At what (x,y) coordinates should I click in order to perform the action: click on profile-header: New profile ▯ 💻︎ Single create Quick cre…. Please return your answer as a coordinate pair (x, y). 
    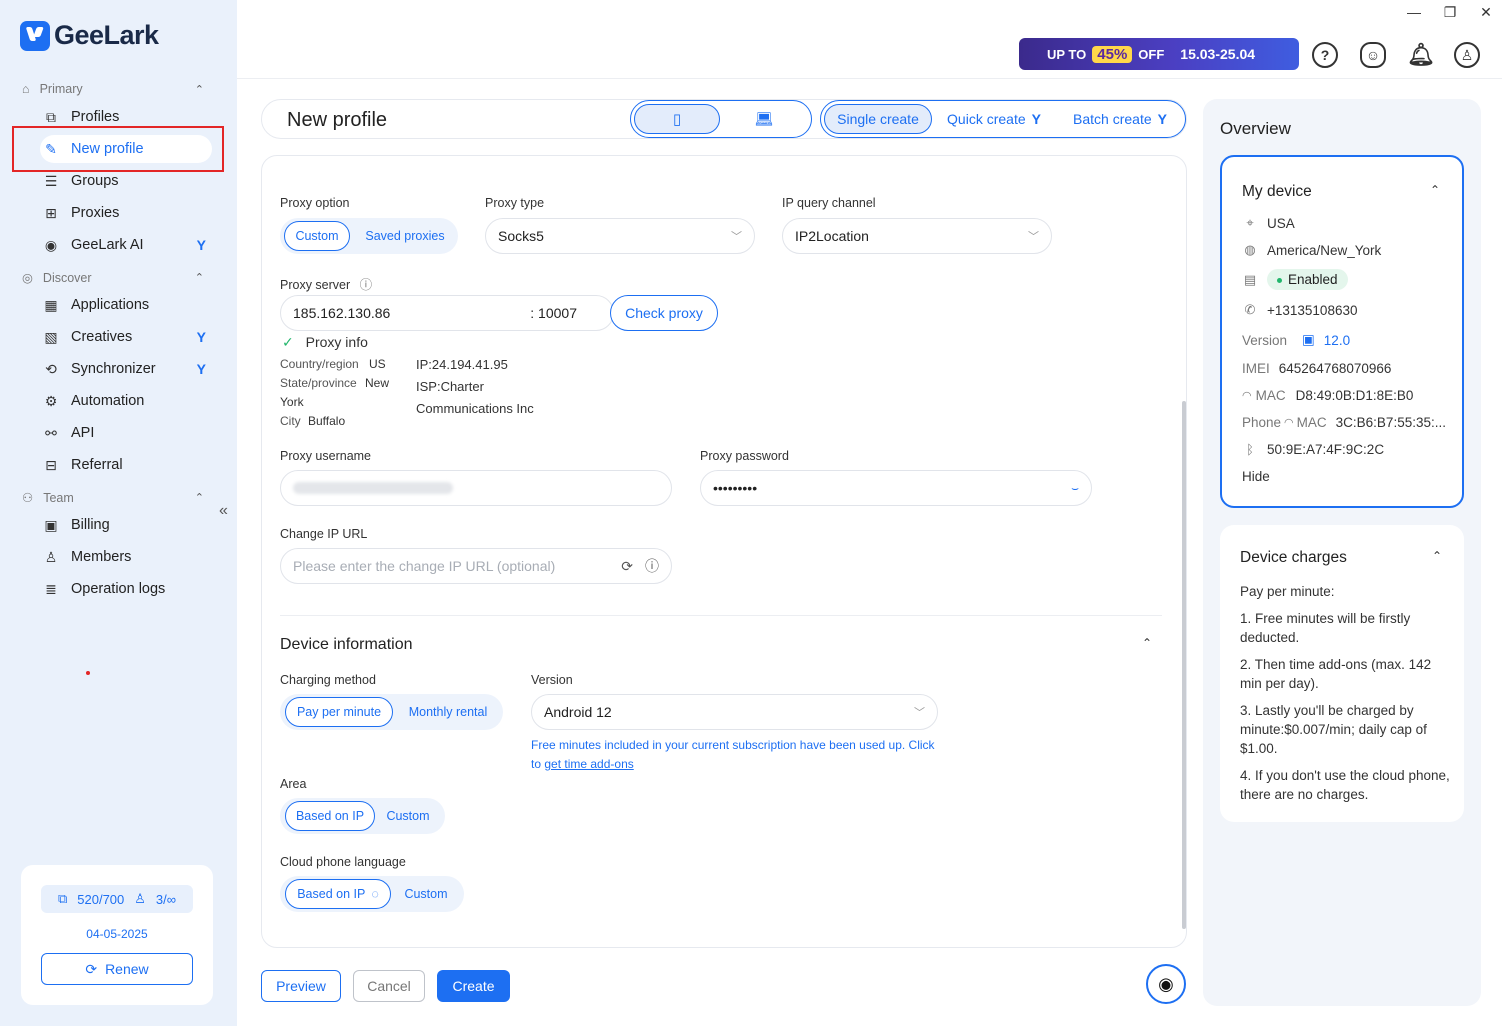
    Looking at the image, I should click on (724, 119).